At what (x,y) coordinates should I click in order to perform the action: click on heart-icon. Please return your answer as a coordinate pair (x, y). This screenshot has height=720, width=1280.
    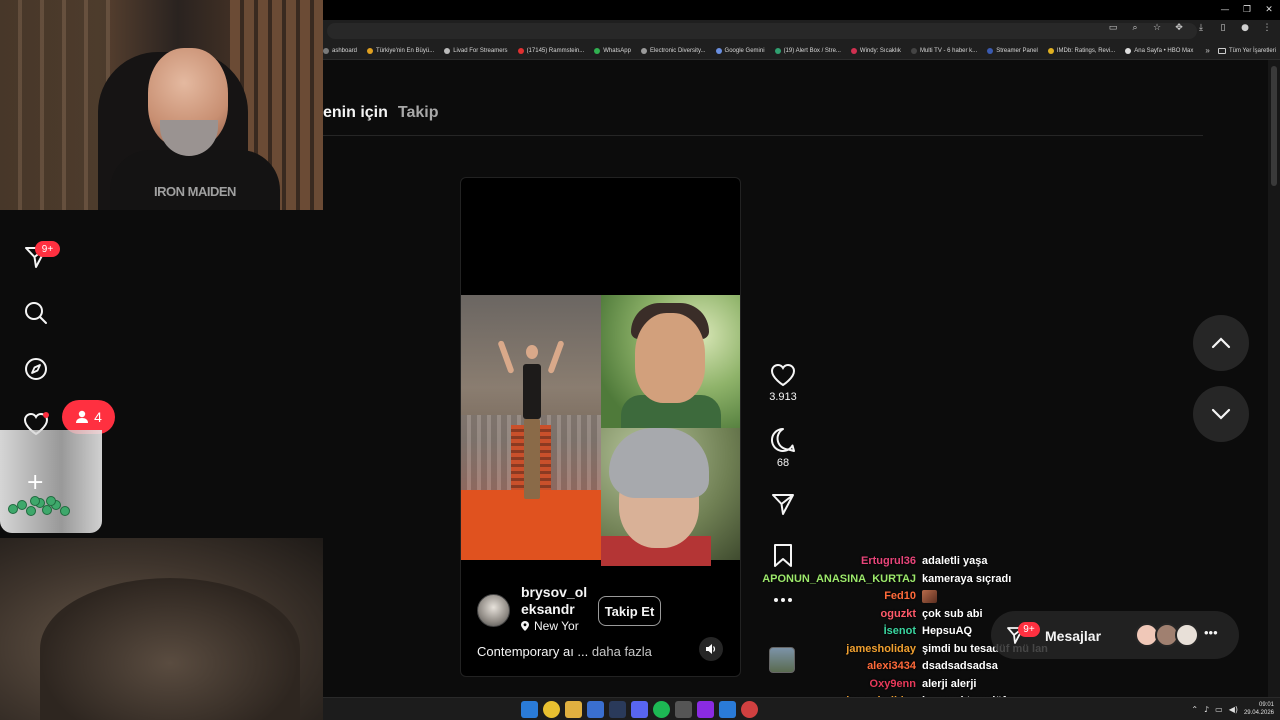
    Looking at the image, I should click on (783, 375).